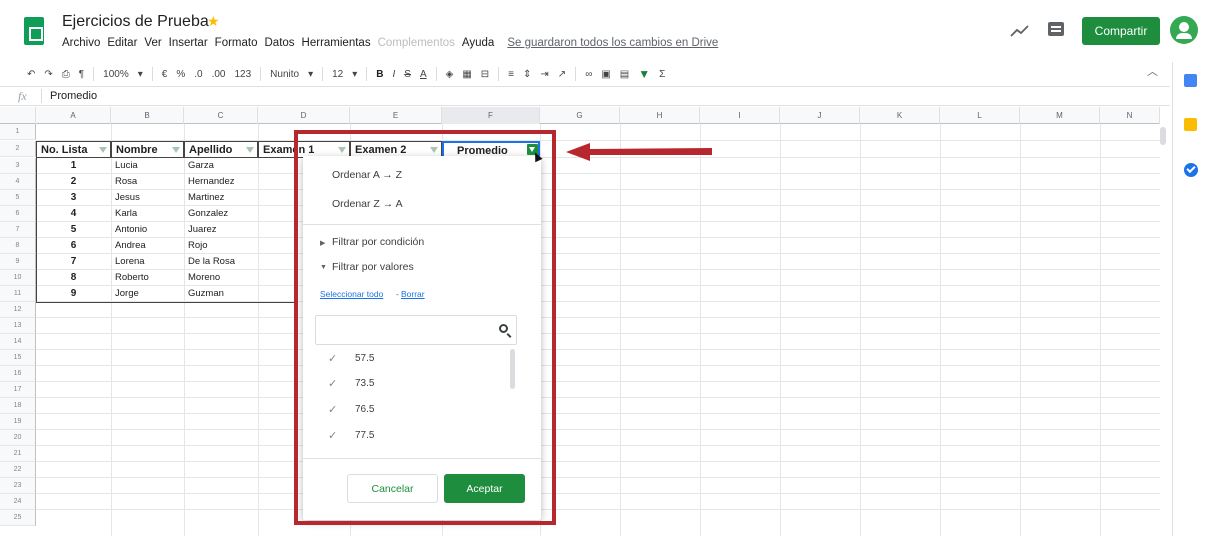 Image resolution: width=1207 pixels, height=536 pixels. Describe the element at coordinates (423, 74) in the screenshot. I see `text-color-button: A` at that location.